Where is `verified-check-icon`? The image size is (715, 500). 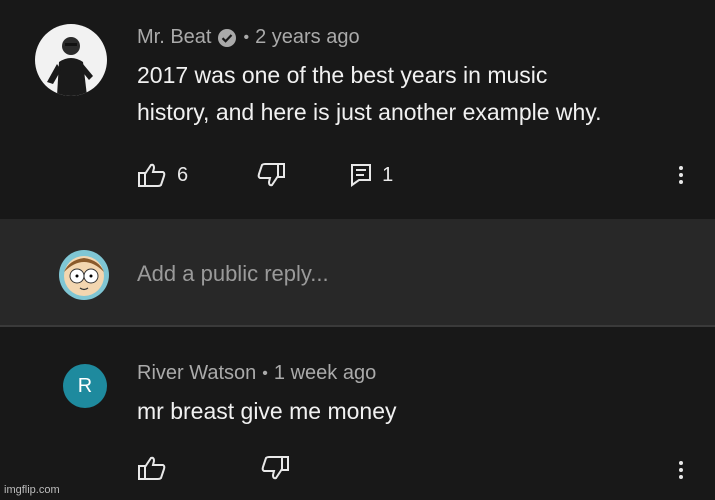
verified-check-icon is located at coordinates (227, 38).